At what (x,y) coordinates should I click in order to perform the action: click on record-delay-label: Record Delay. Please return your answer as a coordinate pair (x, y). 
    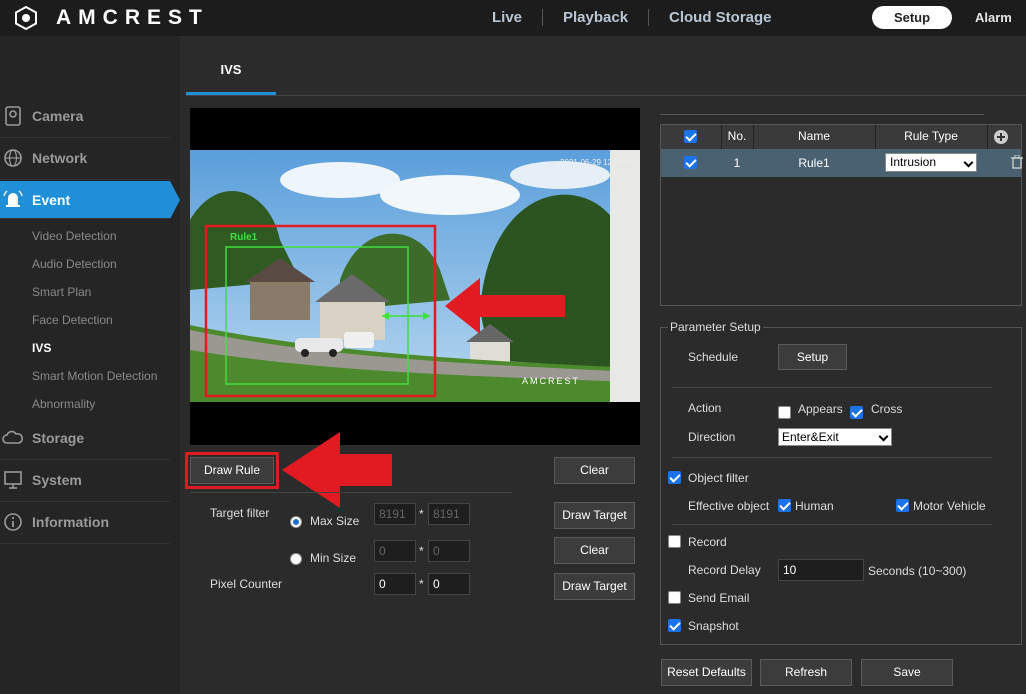
    Looking at the image, I should click on (724, 570).